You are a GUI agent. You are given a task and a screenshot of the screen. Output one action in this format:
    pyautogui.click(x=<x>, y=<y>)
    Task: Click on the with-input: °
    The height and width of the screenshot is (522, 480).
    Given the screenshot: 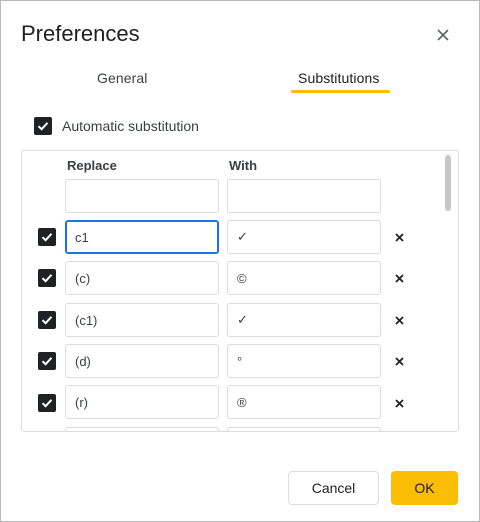 What is the action you would take?
    pyautogui.click(x=304, y=361)
    